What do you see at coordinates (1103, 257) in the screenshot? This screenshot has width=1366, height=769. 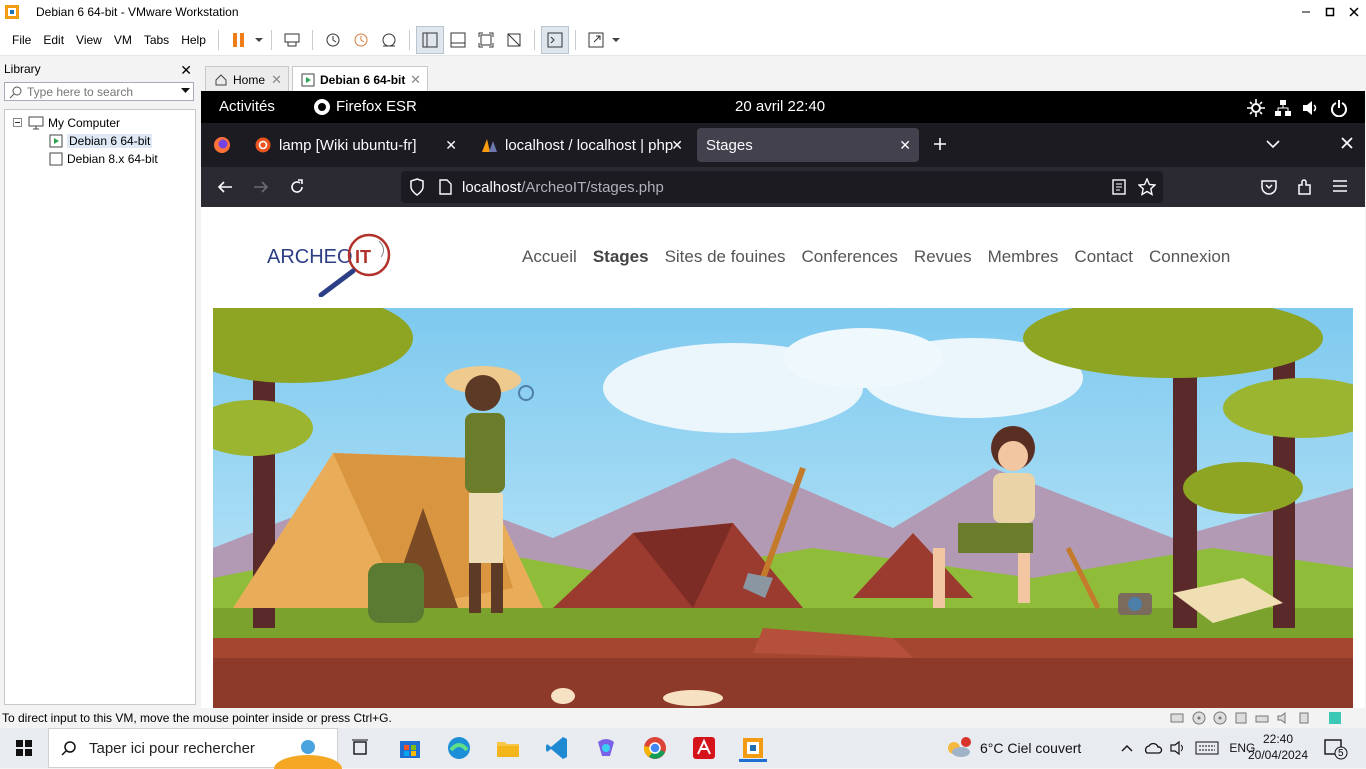 I see `nav-contact: Contact` at bounding box center [1103, 257].